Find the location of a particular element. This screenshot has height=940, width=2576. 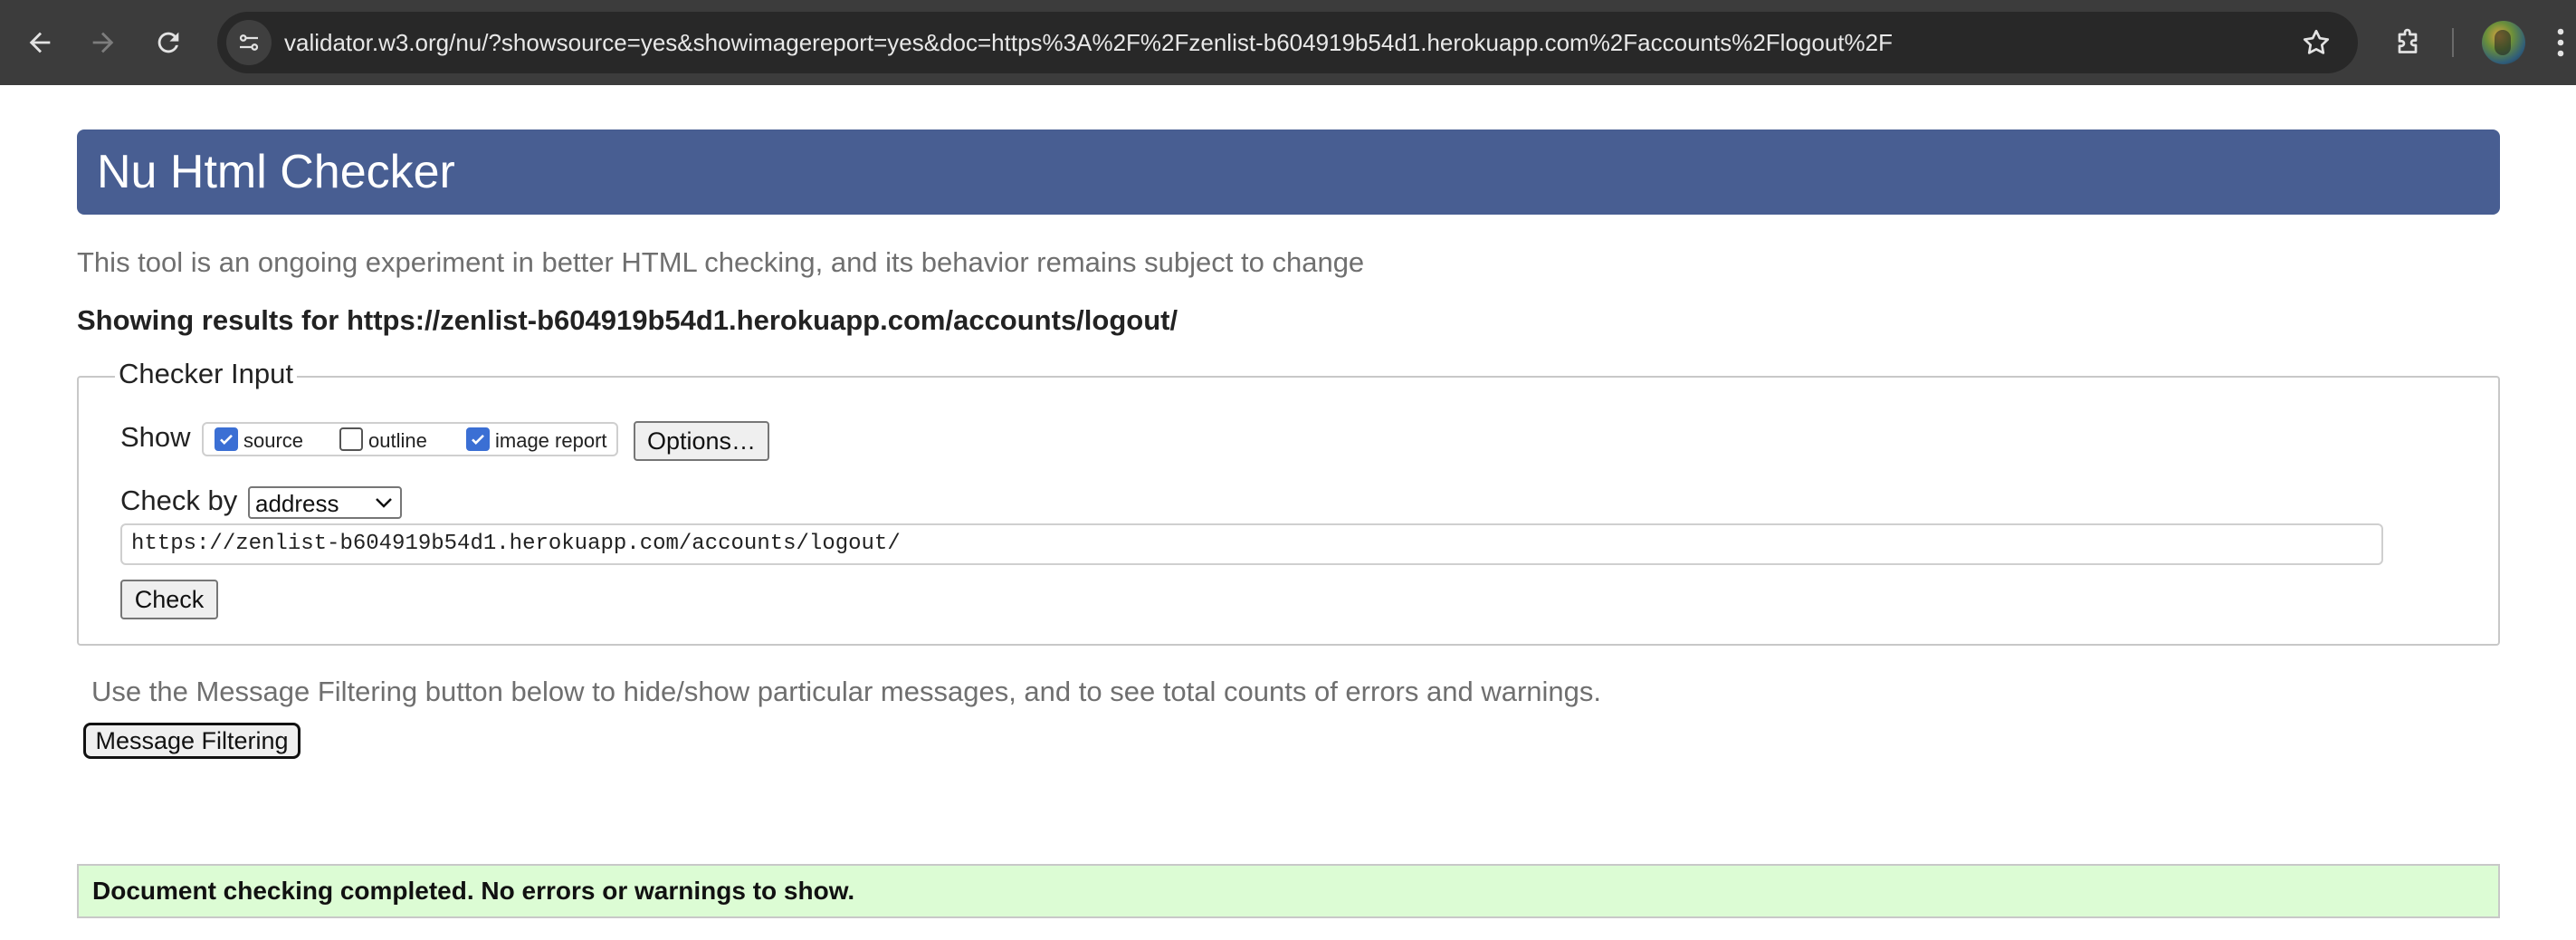

site-info-button is located at coordinates (249, 42).